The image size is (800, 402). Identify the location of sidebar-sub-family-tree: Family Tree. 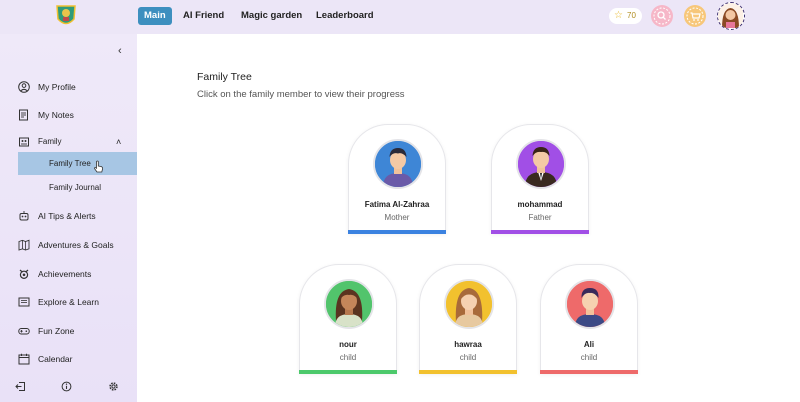
(70, 164).